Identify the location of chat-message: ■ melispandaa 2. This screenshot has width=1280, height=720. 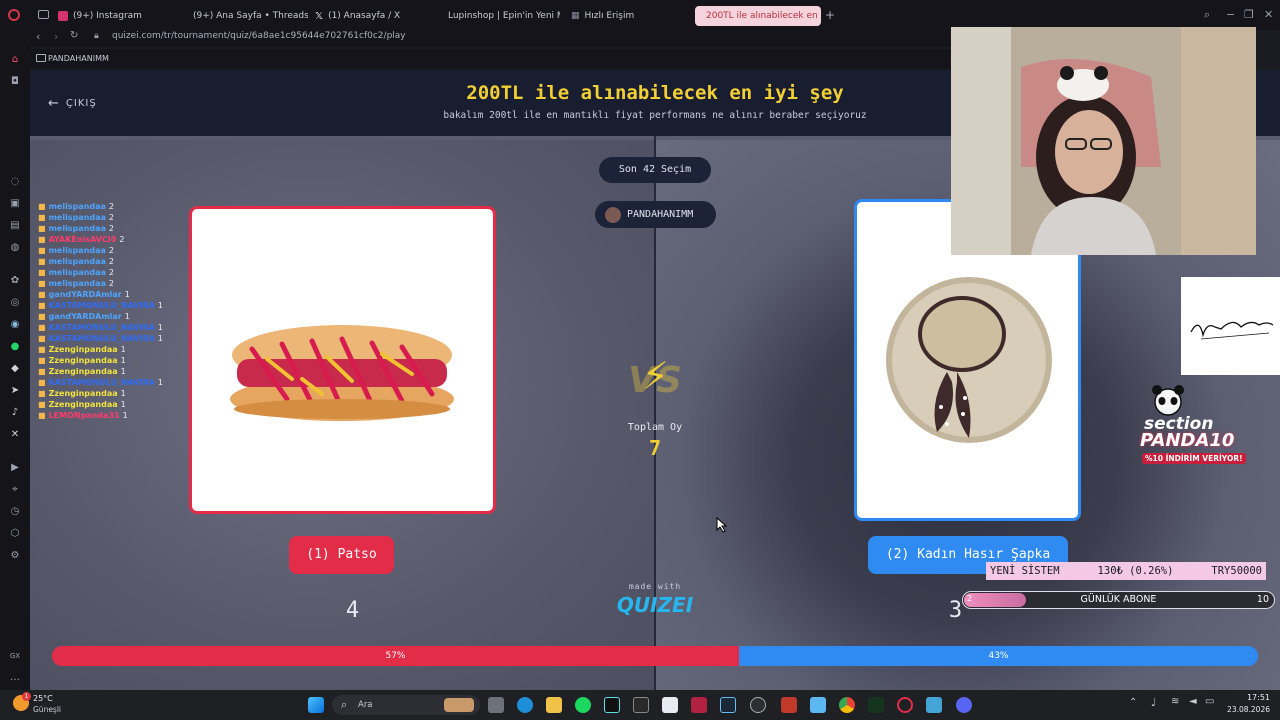
(103, 228).